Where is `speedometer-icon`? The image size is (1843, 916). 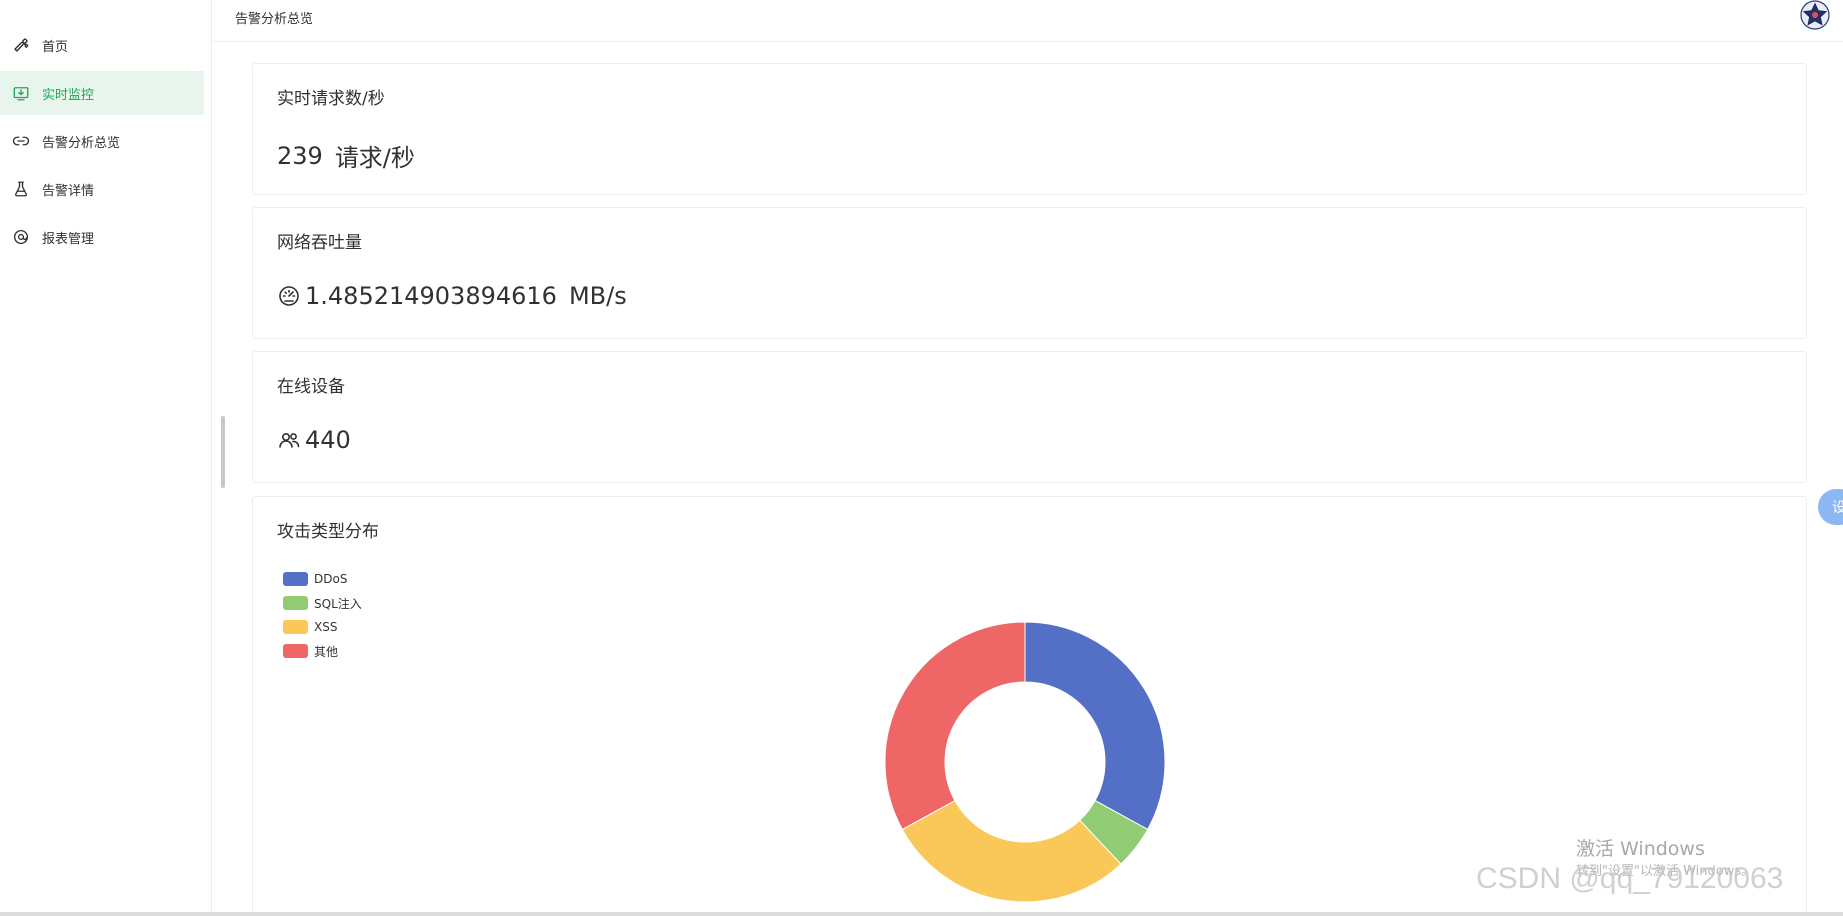 speedometer-icon is located at coordinates (289, 296).